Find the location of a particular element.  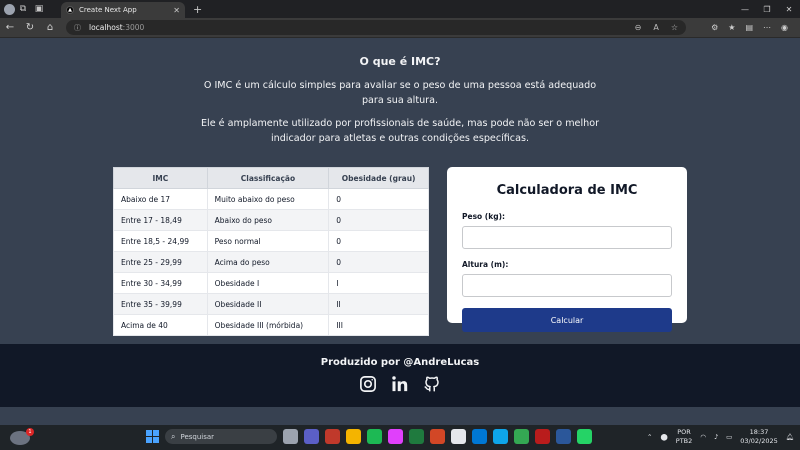

word-icon is located at coordinates (563, 436).